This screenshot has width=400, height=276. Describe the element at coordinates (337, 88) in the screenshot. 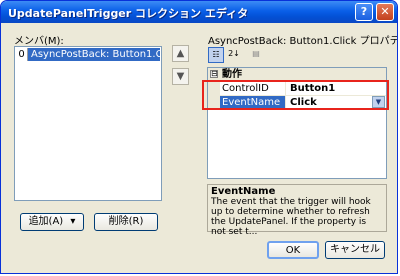

I see `property-value: Button1` at that location.